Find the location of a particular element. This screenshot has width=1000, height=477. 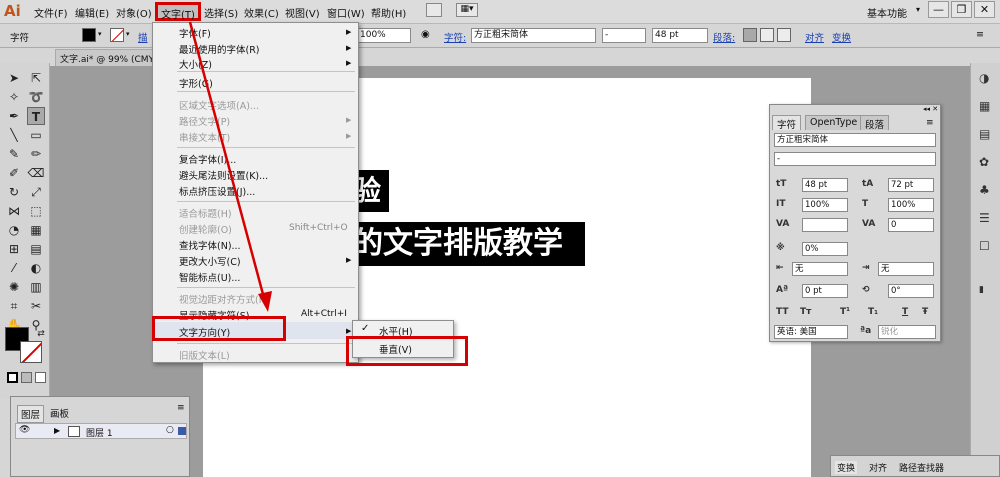

tab-pathfinder: 路径查找器 is located at coordinates (921, 467).